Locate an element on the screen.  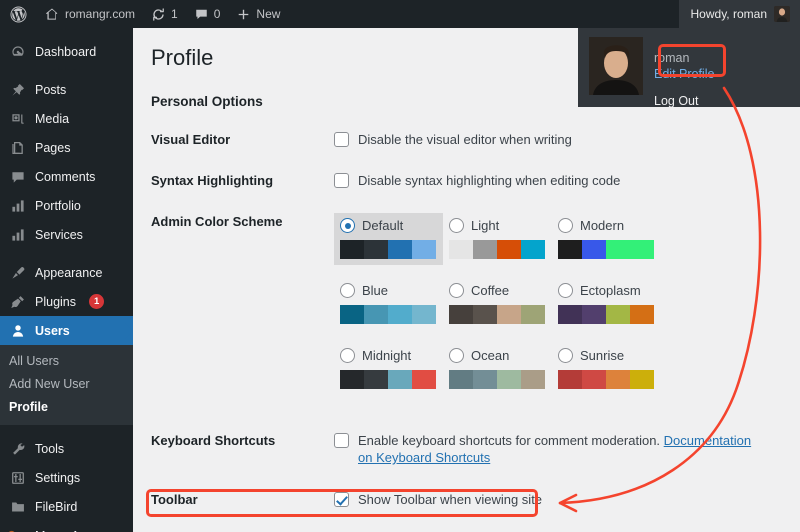
folder-icon is located at coordinates (17, 507).